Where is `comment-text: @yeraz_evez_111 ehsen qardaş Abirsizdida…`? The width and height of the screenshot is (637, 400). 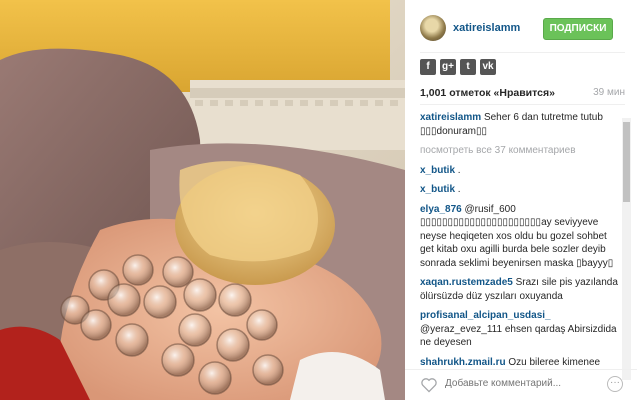
comment-text: @yeraz_evez_111 ehsen qardaş Abirsizdida… is located at coordinates (518, 336).